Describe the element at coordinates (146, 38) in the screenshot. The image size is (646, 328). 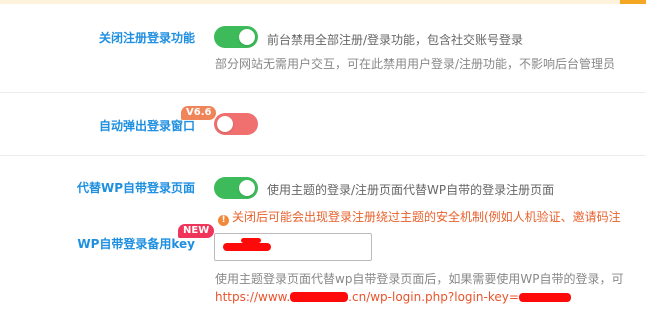
I see `setting-label-disable-register: 关闭注册登录功能` at that location.